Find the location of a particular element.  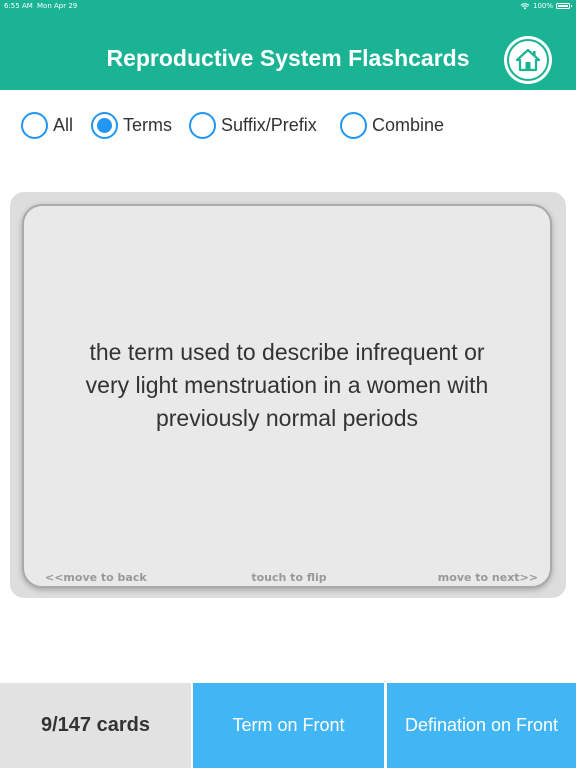

radio-all-icon is located at coordinates (34, 125).